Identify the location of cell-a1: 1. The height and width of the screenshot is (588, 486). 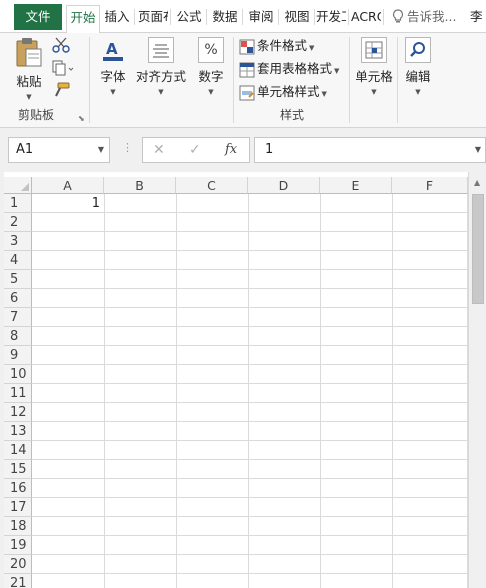
(68, 203).